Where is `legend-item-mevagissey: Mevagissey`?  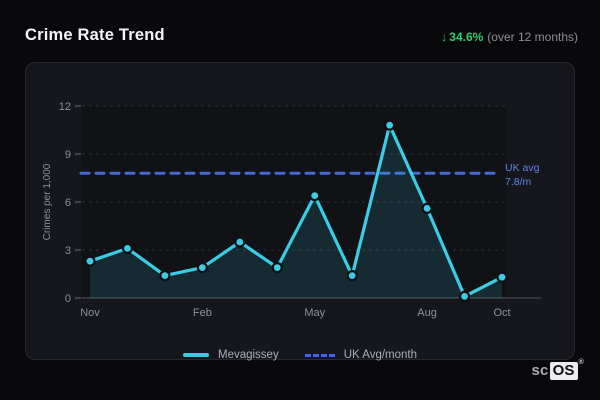 legend-item-mevagissey: Mevagissey is located at coordinates (230, 355).